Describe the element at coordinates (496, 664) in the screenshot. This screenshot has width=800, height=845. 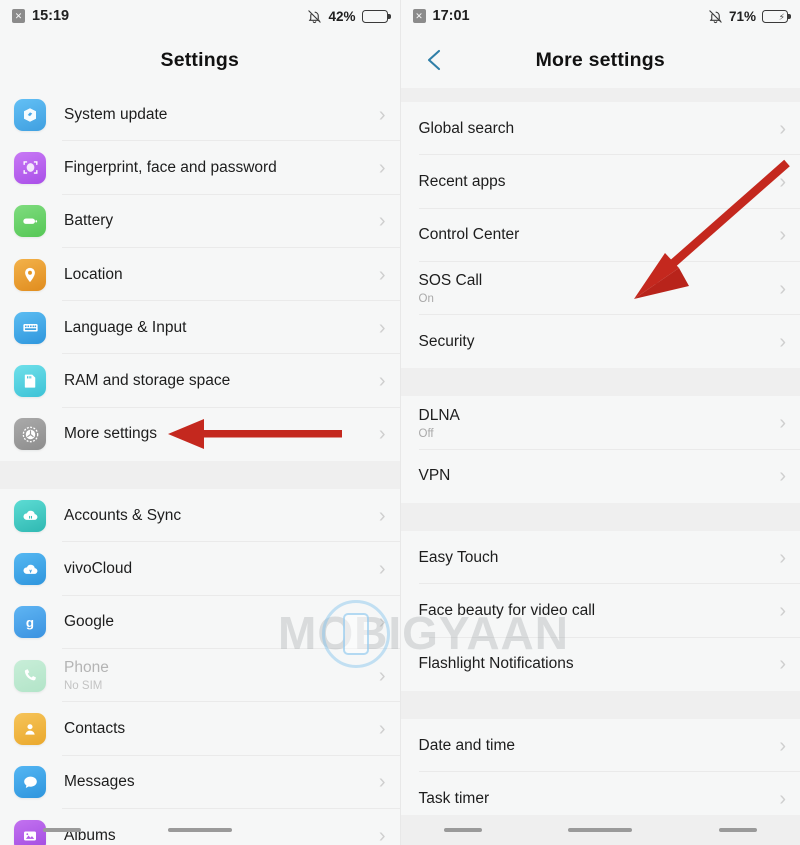
I see `list-item-label: Flashlight Notifications` at that location.